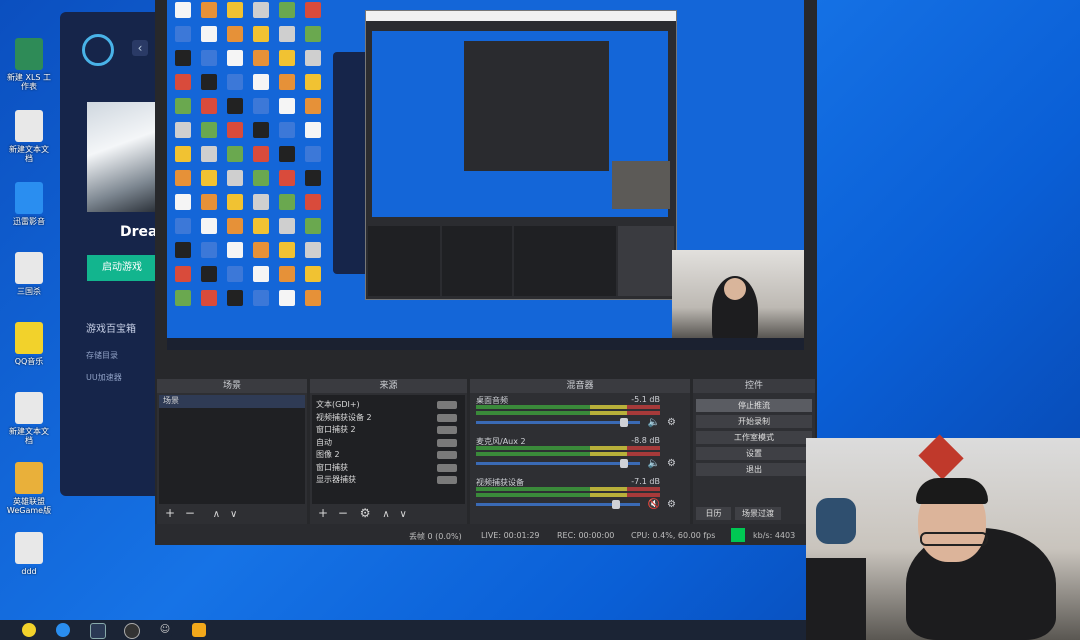 The width and height of the screenshot is (1080, 640). What do you see at coordinates (388, 455) in the screenshot?
I see `source-item: 图像 2` at bounding box center [388, 455].